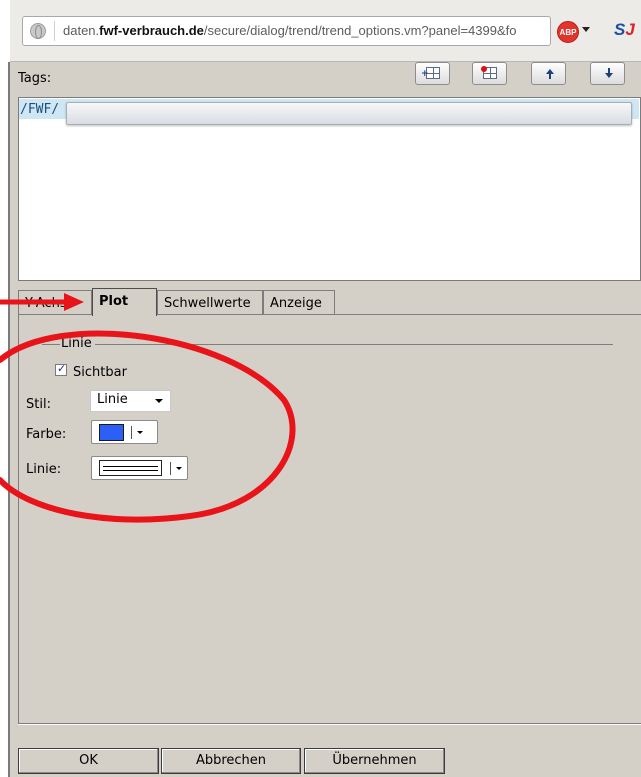  I want to click on style-label: Stil:, so click(38, 404).